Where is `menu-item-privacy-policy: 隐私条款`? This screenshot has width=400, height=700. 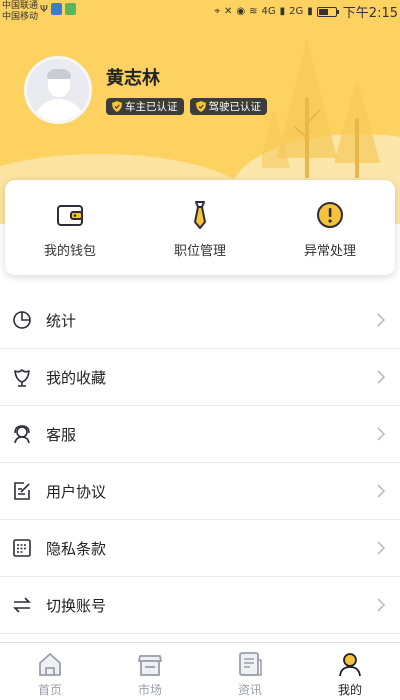 menu-item-privacy-policy: 隐私条款 is located at coordinates (200, 548).